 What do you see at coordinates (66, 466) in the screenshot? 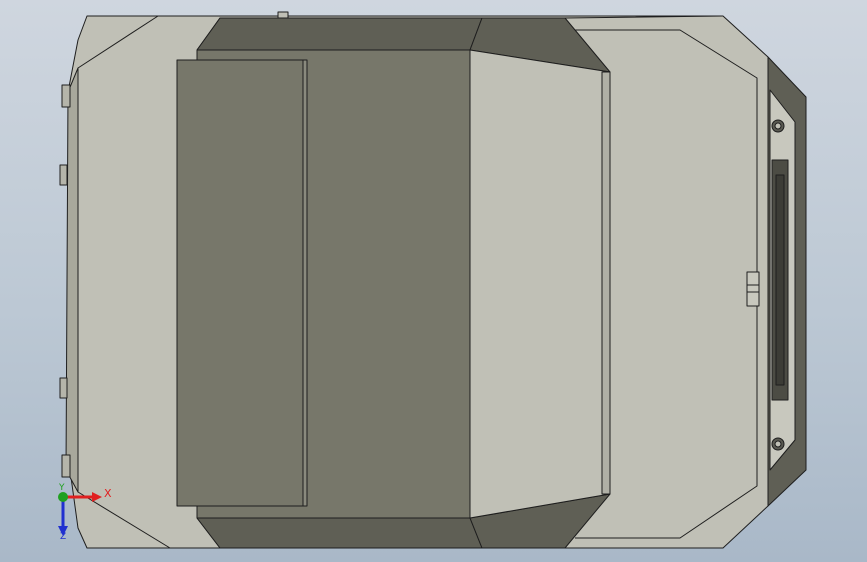
I see `left-tab-lower` at bounding box center [66, 466].